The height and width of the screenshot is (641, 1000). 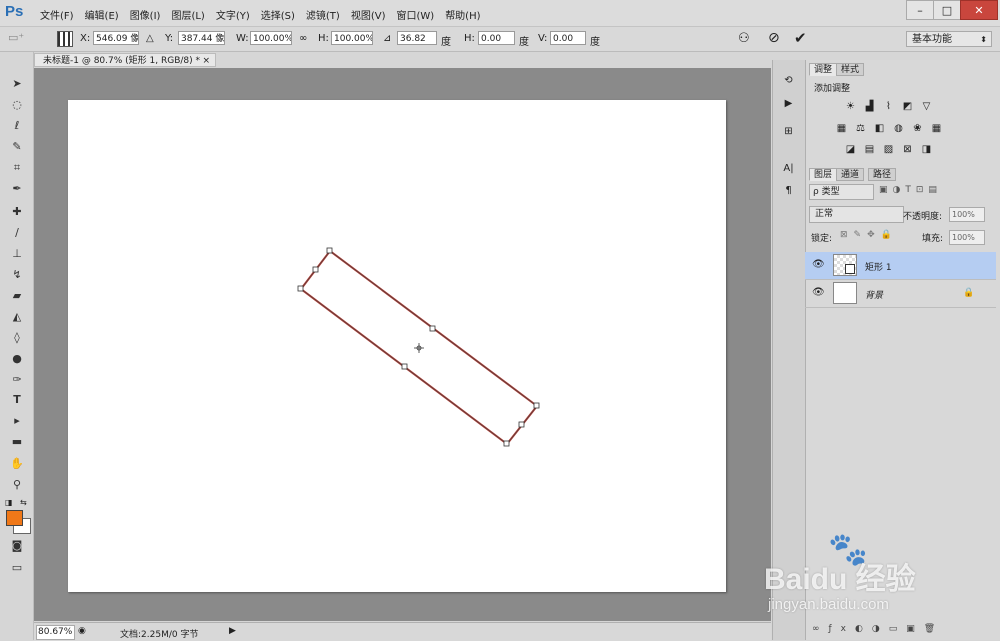 I want to click on hue-saturation-icon: ▦, so click(x=841, y=128).